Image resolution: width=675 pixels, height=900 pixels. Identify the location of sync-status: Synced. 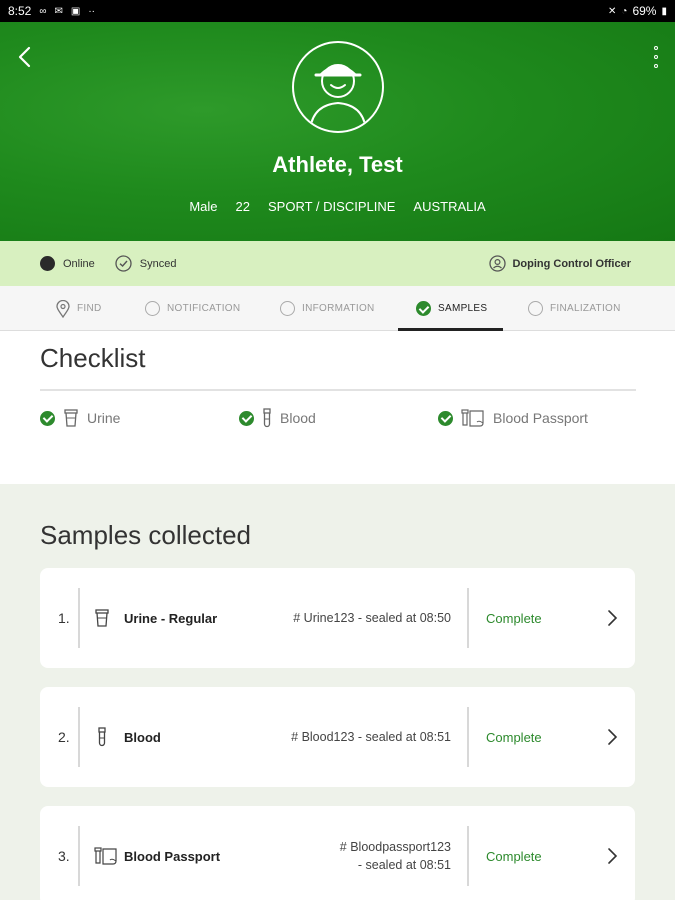
(146, 263).